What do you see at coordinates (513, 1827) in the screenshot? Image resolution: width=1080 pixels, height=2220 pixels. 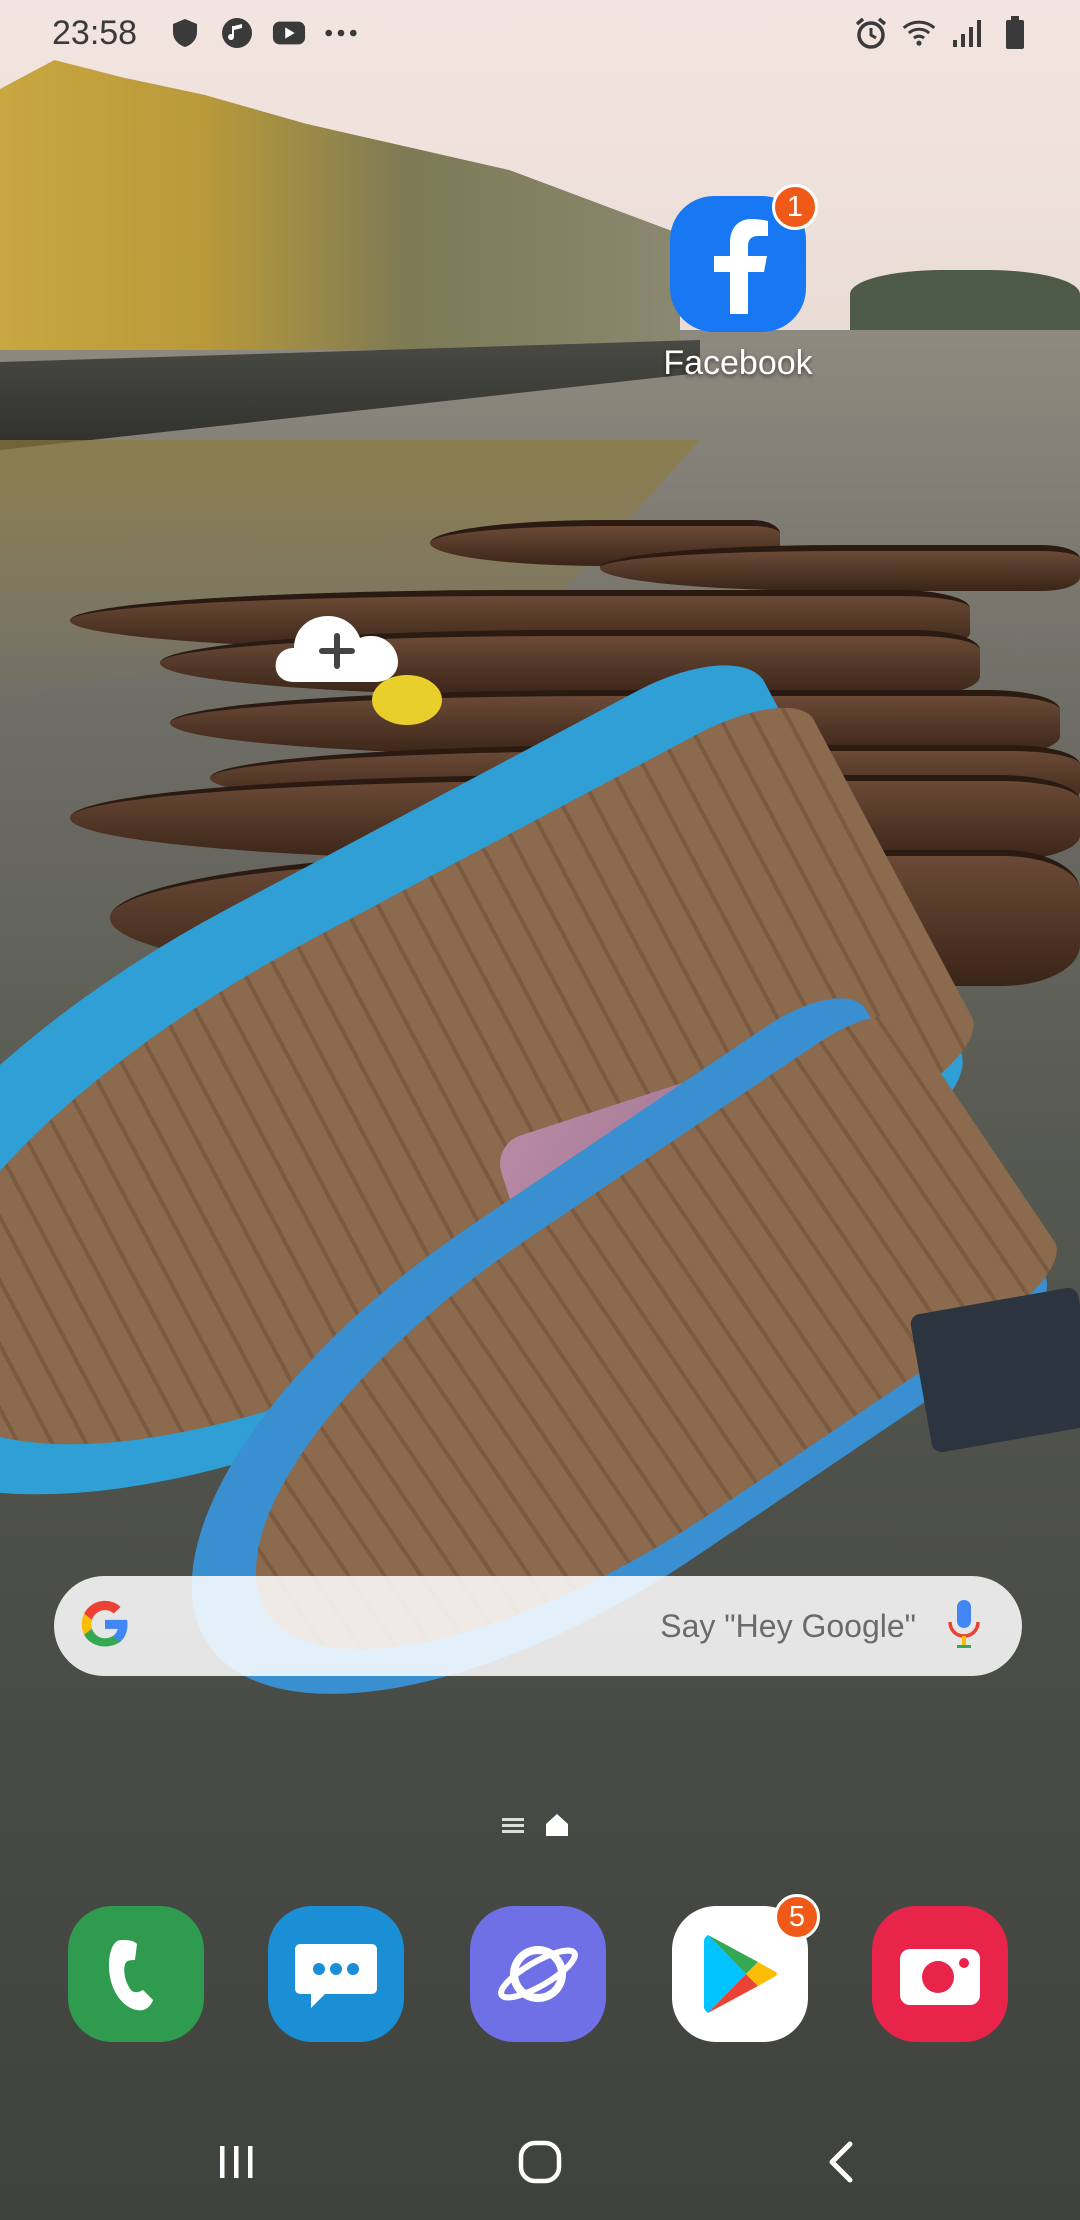 I see `menu-page-icon` at bounding box center [513, 1827].